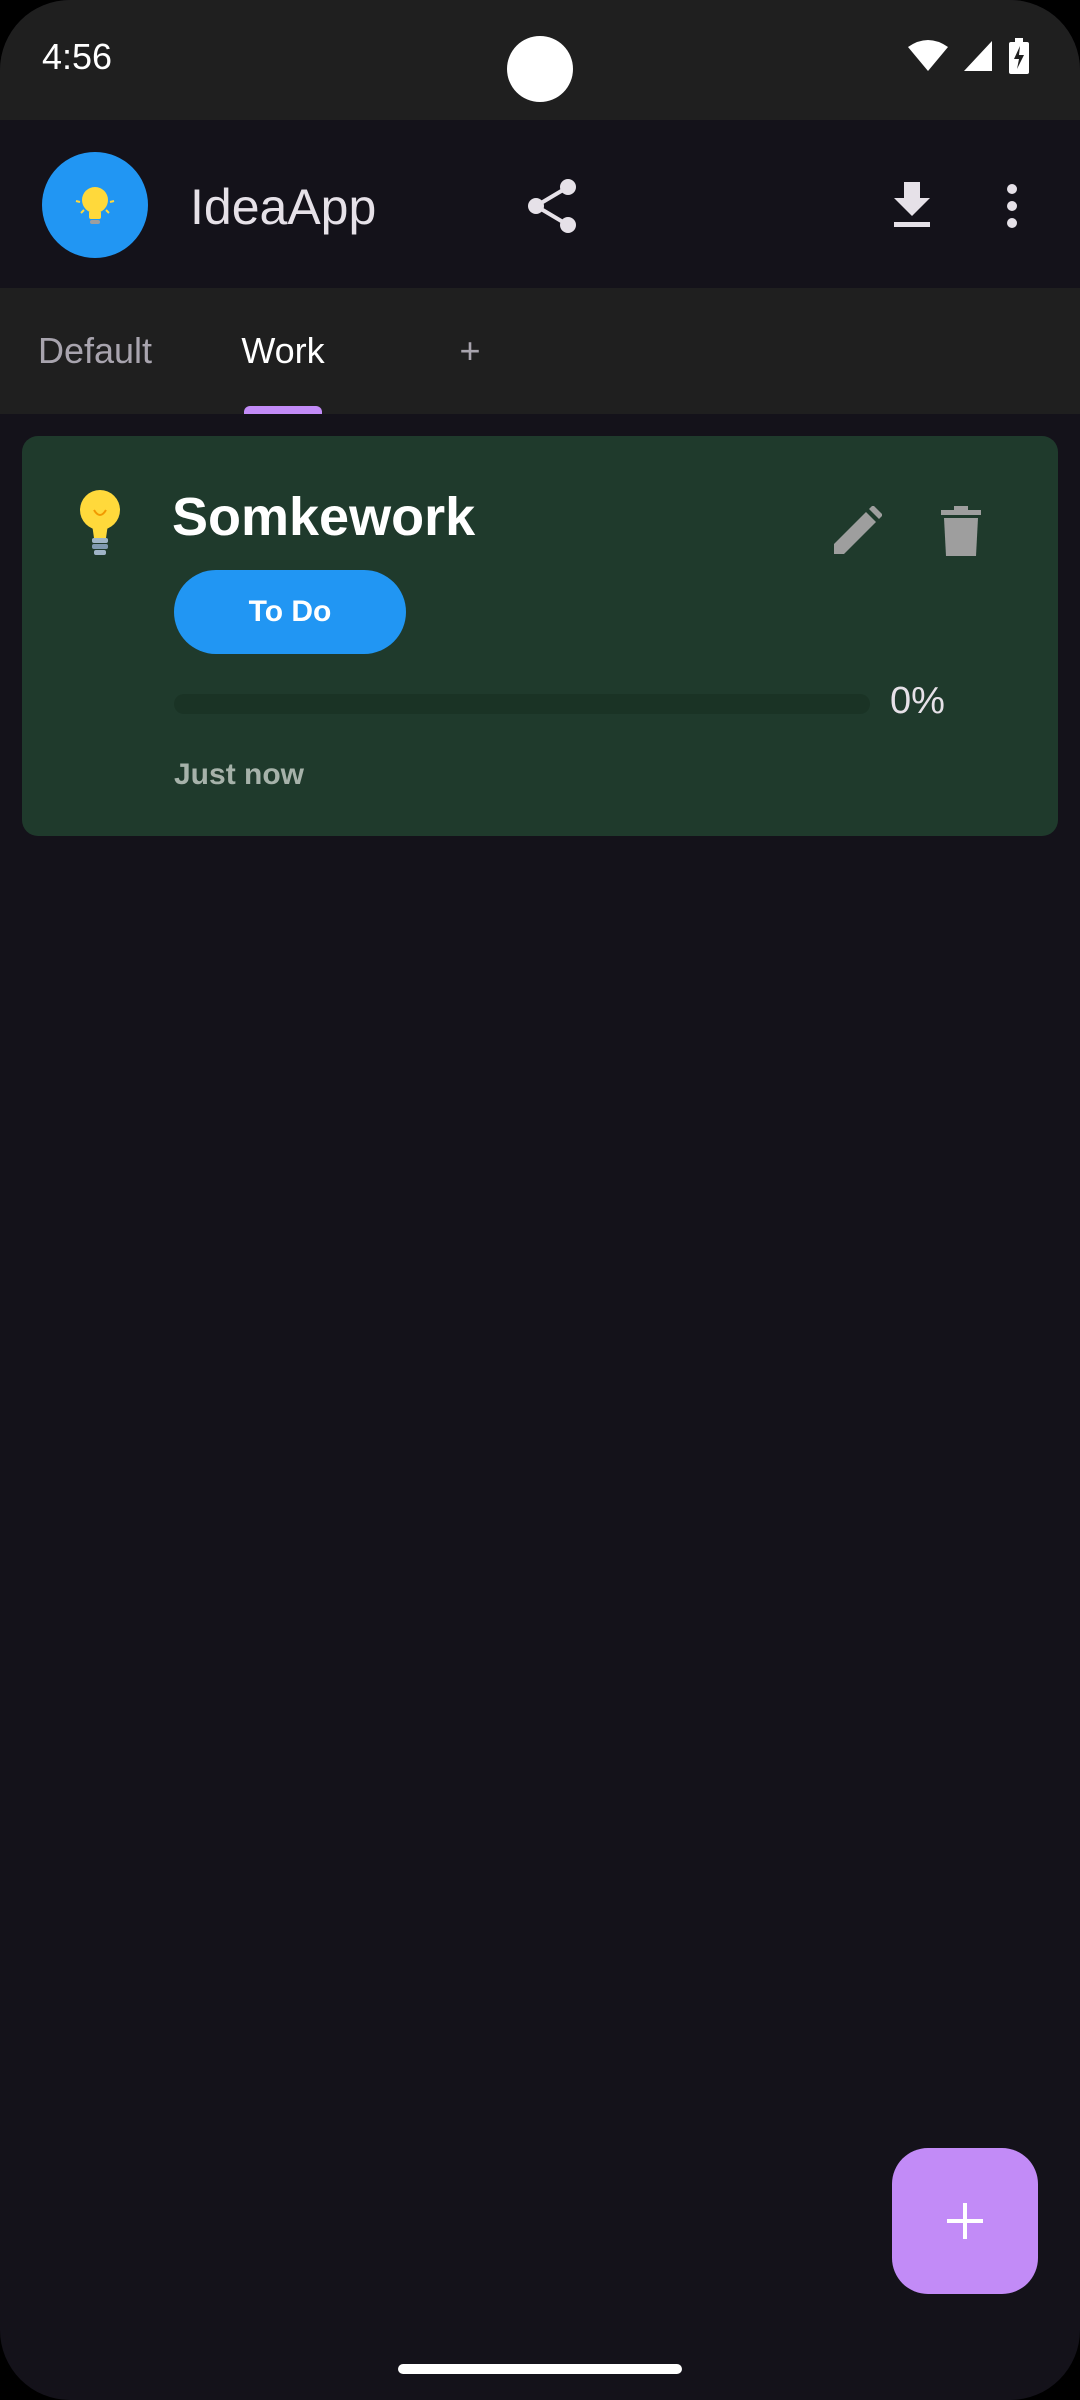 This screenshot has height=2400, width=1080. I want to click on card-title: Somkework, so click(324, 517).